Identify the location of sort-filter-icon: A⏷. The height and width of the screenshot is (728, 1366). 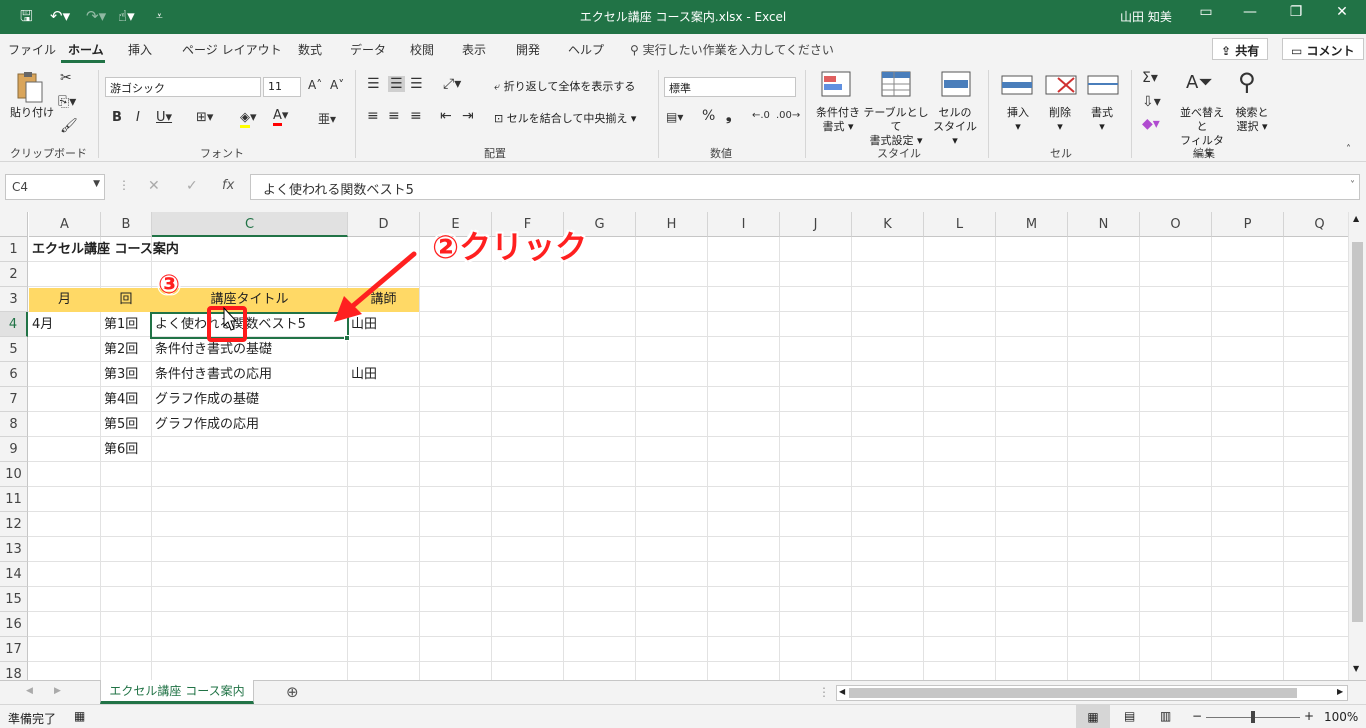
(1199, 82).